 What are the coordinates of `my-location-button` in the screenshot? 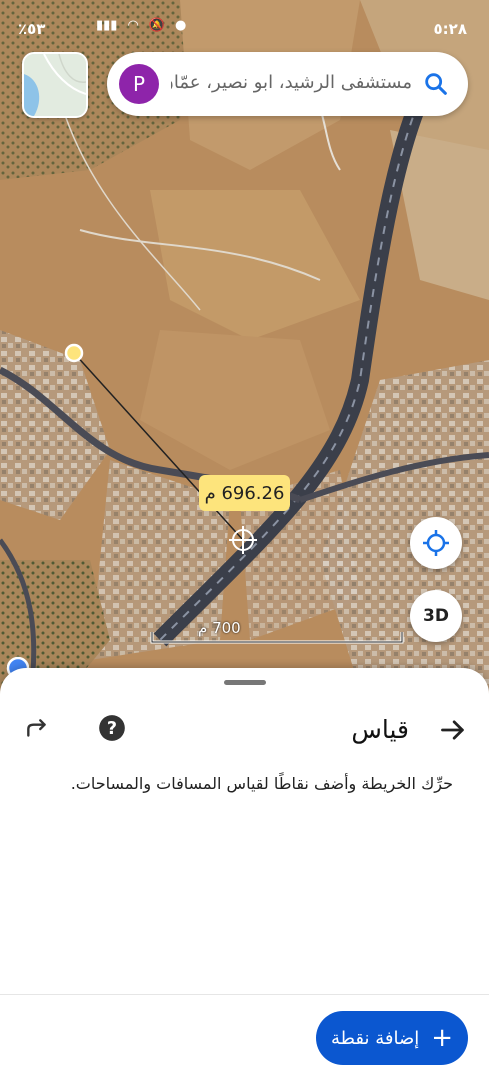 It's located at (436, 543).